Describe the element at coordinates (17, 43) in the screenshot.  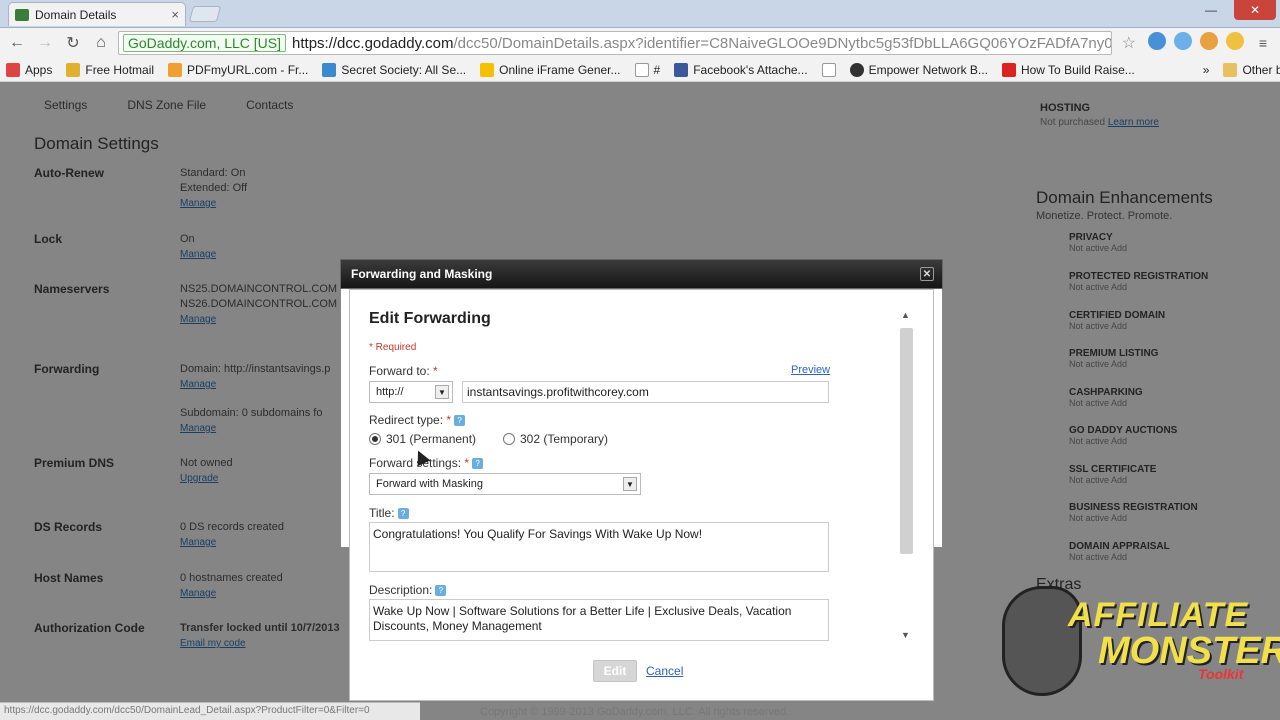
I see `back-icon: ←` at that location.